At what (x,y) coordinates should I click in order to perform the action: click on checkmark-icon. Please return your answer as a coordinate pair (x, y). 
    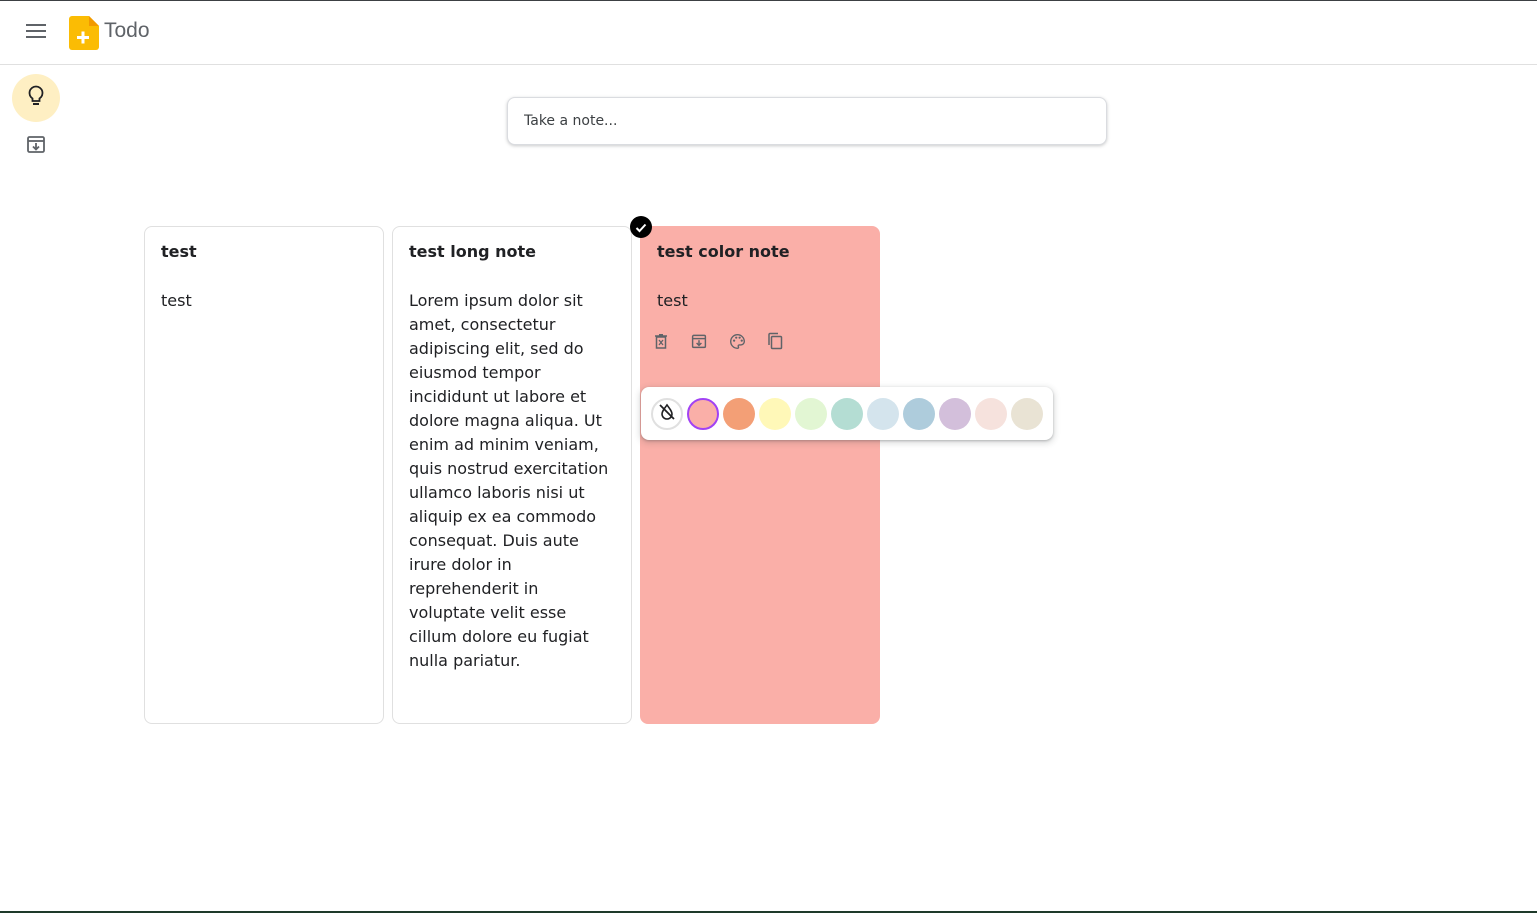
    Looking at the image, I should click on (641, 227).